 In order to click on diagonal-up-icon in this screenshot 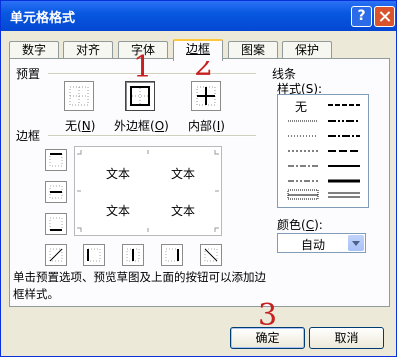, I will do `click(56, 255)`.